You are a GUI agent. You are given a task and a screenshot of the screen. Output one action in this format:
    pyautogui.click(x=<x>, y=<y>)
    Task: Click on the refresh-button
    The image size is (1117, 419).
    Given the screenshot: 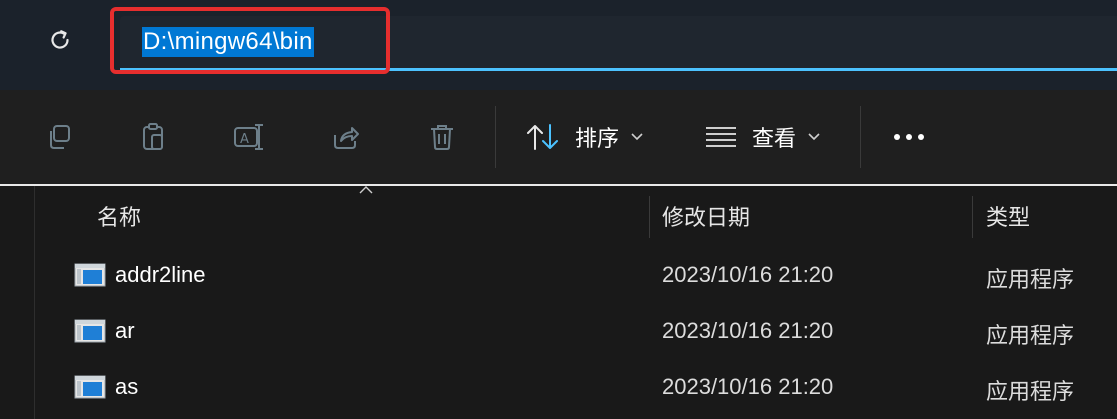 What is the action you would take?
    pyautogui.click(x=60, y=40)
    